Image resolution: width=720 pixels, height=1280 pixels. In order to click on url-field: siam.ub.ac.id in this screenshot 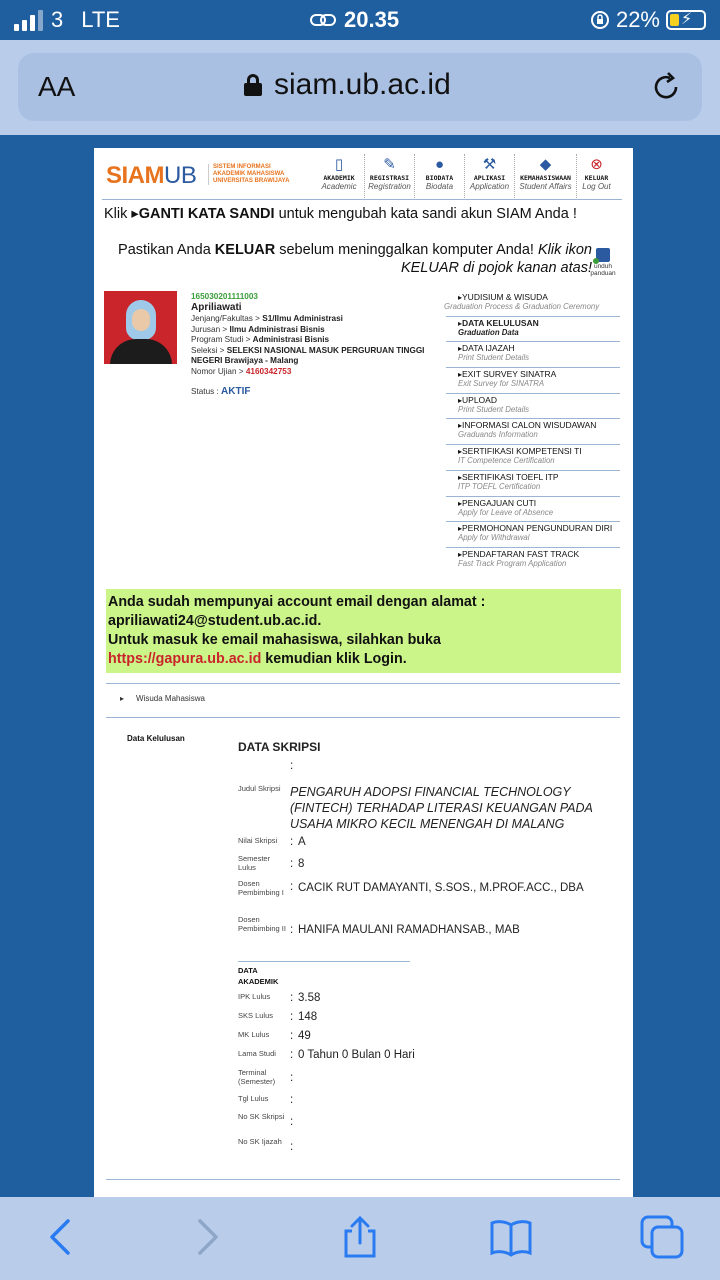, I will do `click(347, 85)`.